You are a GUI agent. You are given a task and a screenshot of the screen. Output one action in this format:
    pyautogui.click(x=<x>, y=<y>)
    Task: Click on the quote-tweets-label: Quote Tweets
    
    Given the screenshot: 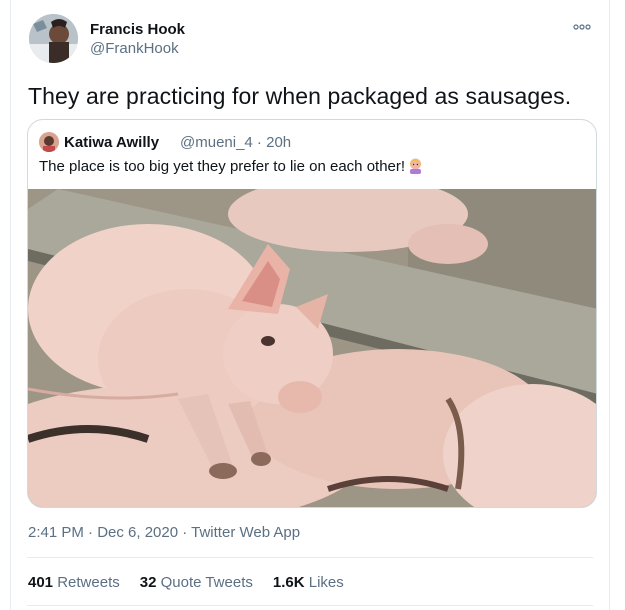 What is the action you would take?
    pyautogui.click(x=206, y=582)
    